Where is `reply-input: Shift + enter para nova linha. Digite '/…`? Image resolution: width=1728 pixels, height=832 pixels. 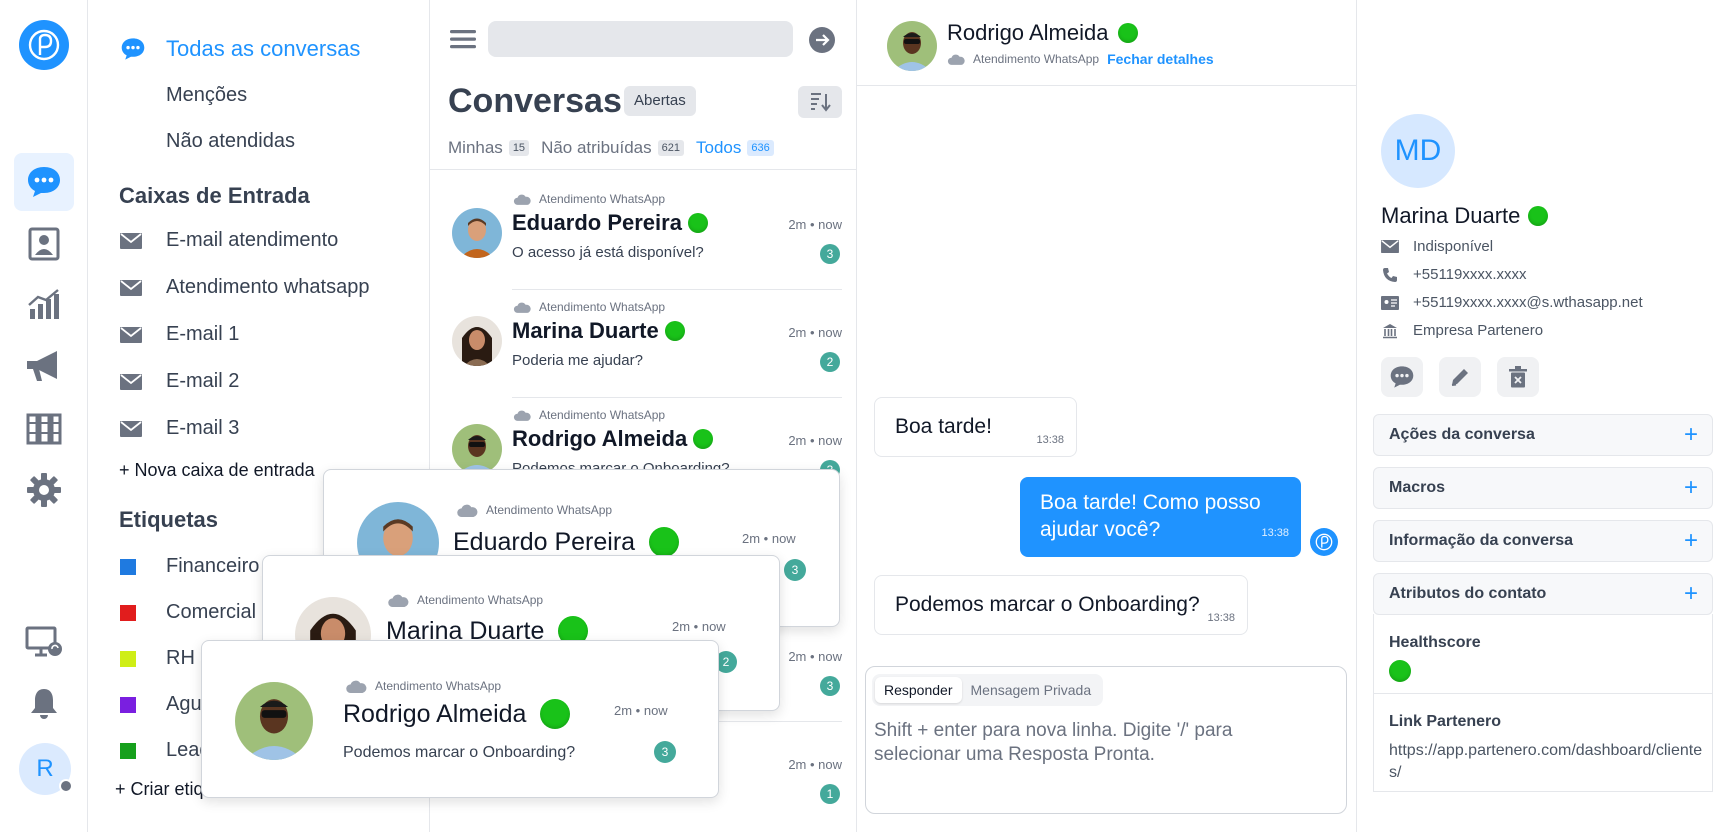
reply-input: Shift + enter para nova linha. Digite '/… is located at coordinates (1094, 743).